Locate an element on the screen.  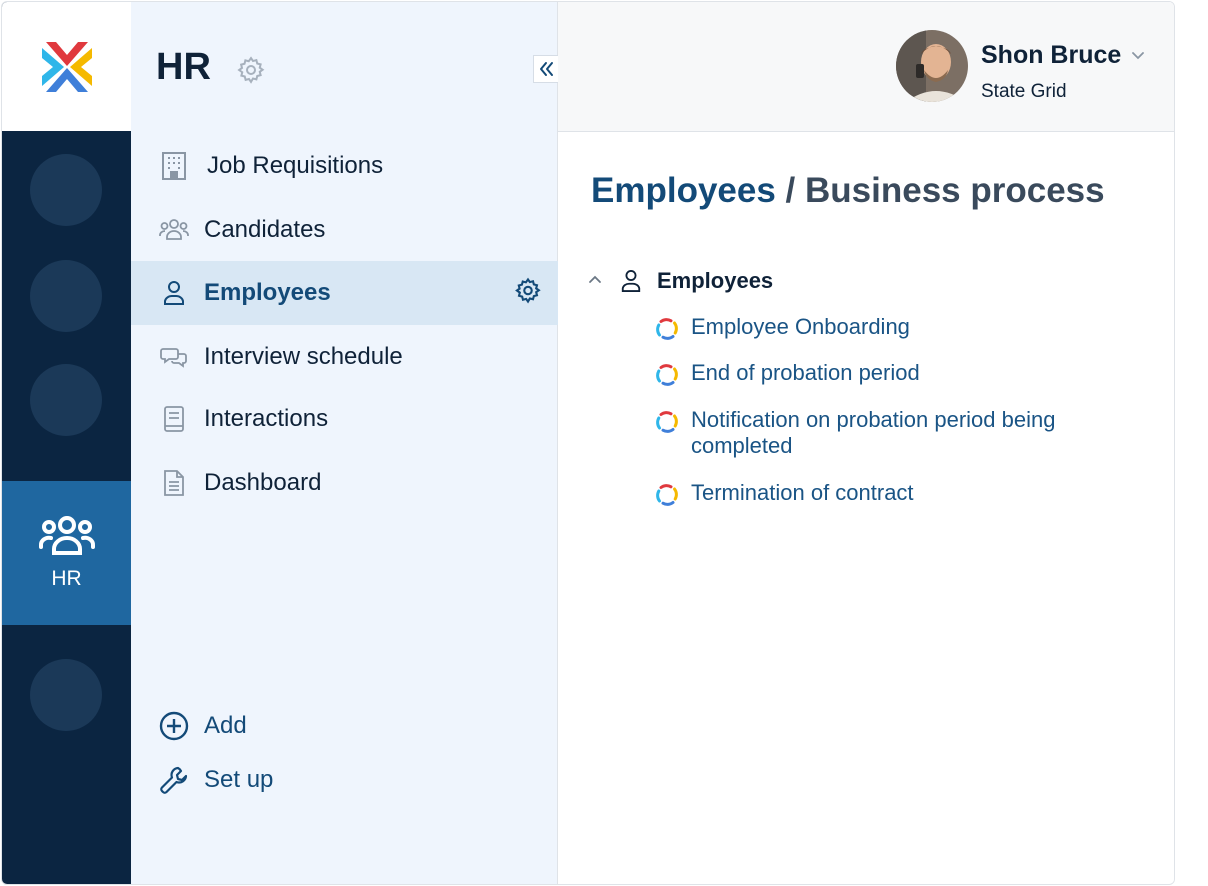
sidebar-item-interview-schedule: Interview schedule is located at coordinates (344, 357).